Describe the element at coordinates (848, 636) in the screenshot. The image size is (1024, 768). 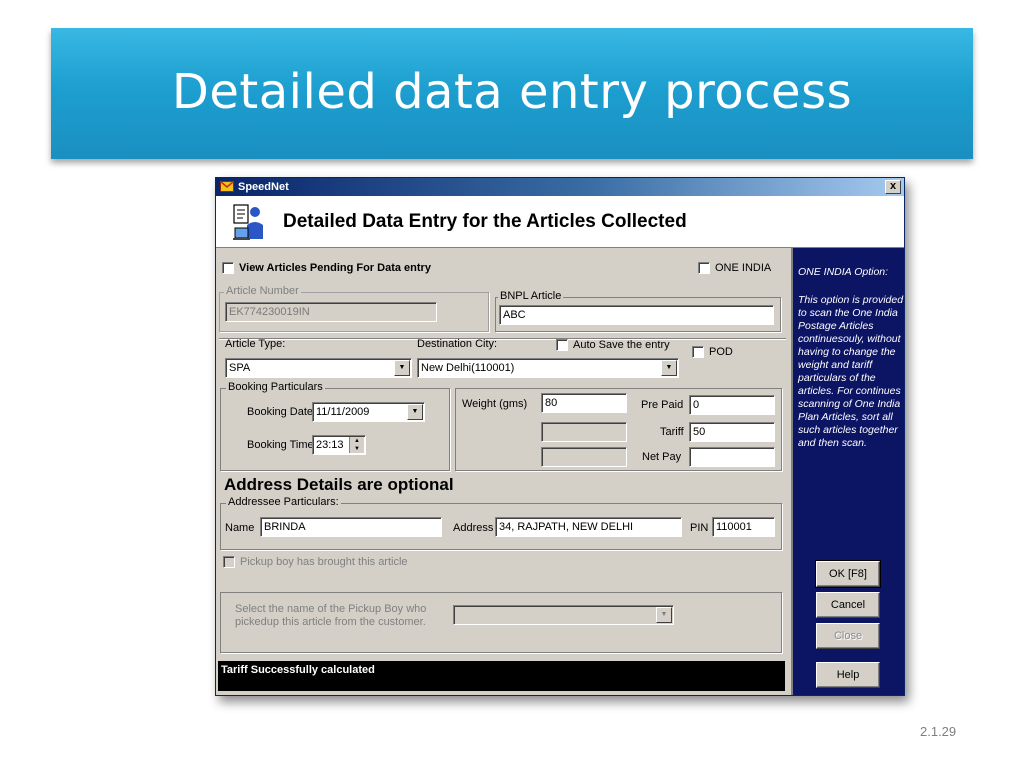
I see `close-button: Close` at that location.